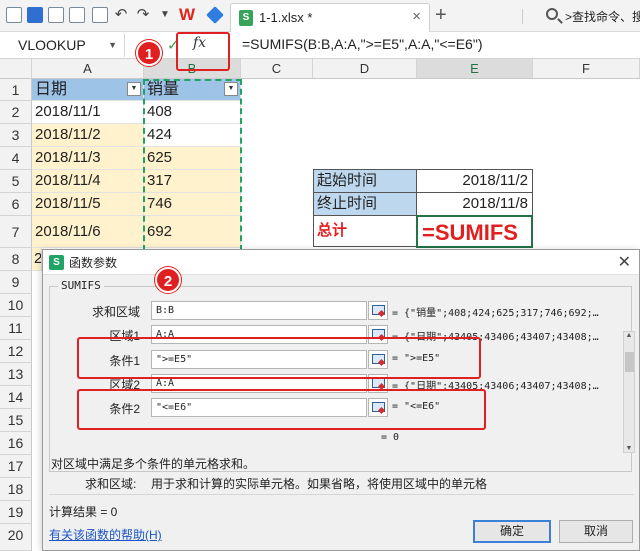  What do you see at coordinates (16, 512) in the screenshot?
I see `row-header: 19` at bounding box center [16, 512].